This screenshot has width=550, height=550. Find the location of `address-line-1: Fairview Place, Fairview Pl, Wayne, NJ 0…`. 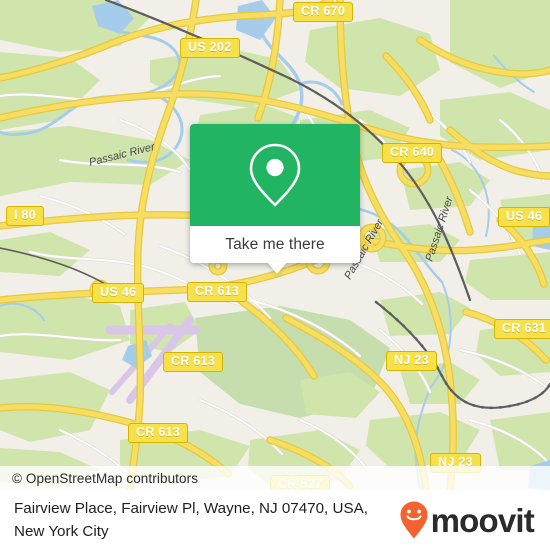

address-line-1: Fairview Place, Fairview Pl, Wayne, NJ 0… is located at coordinates (191, 508).